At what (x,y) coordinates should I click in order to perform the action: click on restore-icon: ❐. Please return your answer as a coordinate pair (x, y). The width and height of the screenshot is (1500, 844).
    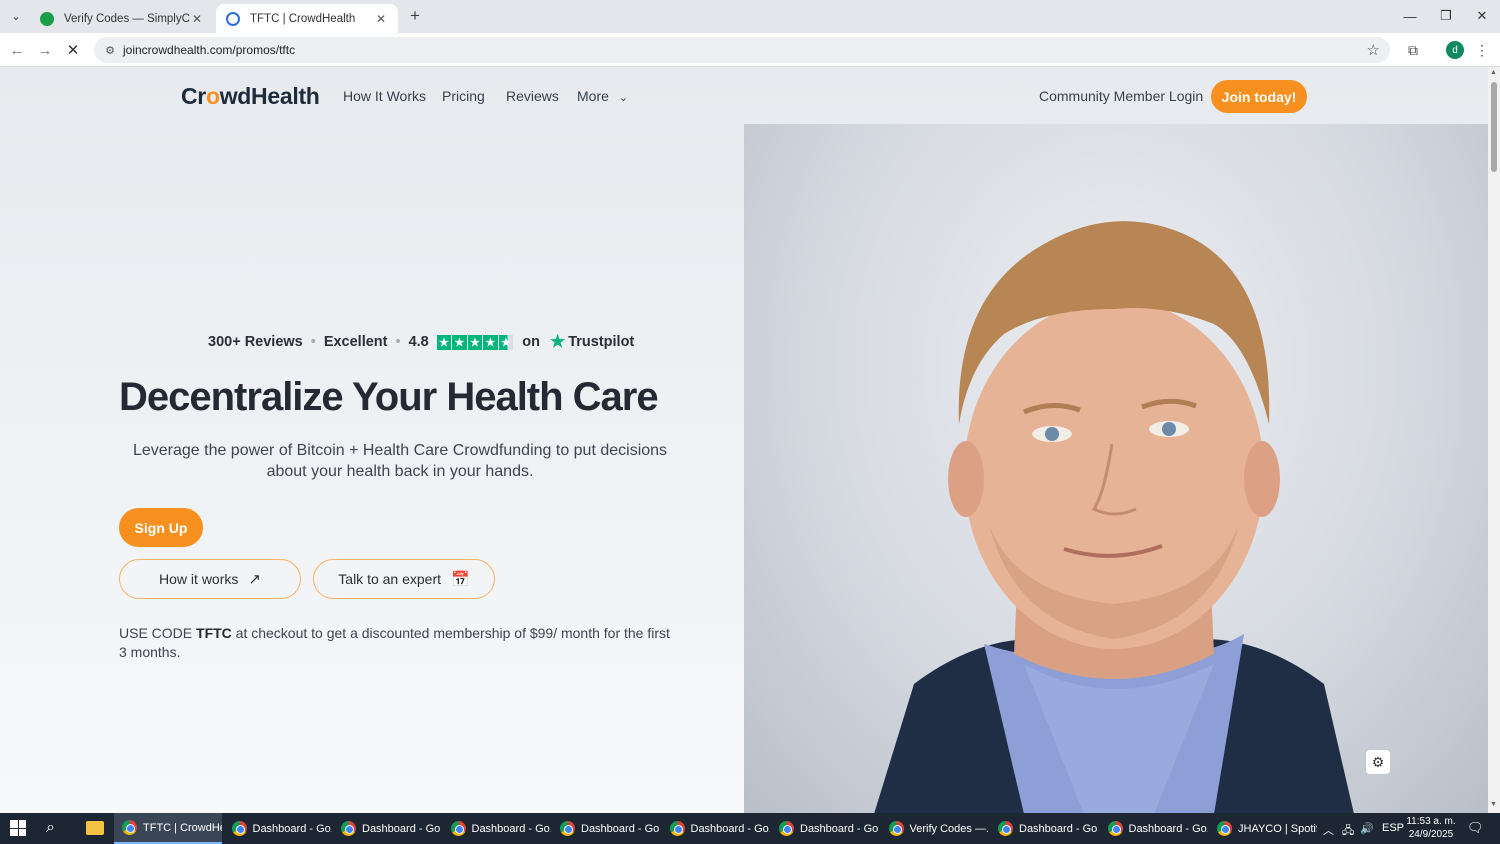
    Looking at the image, I should click on (1446, 16).